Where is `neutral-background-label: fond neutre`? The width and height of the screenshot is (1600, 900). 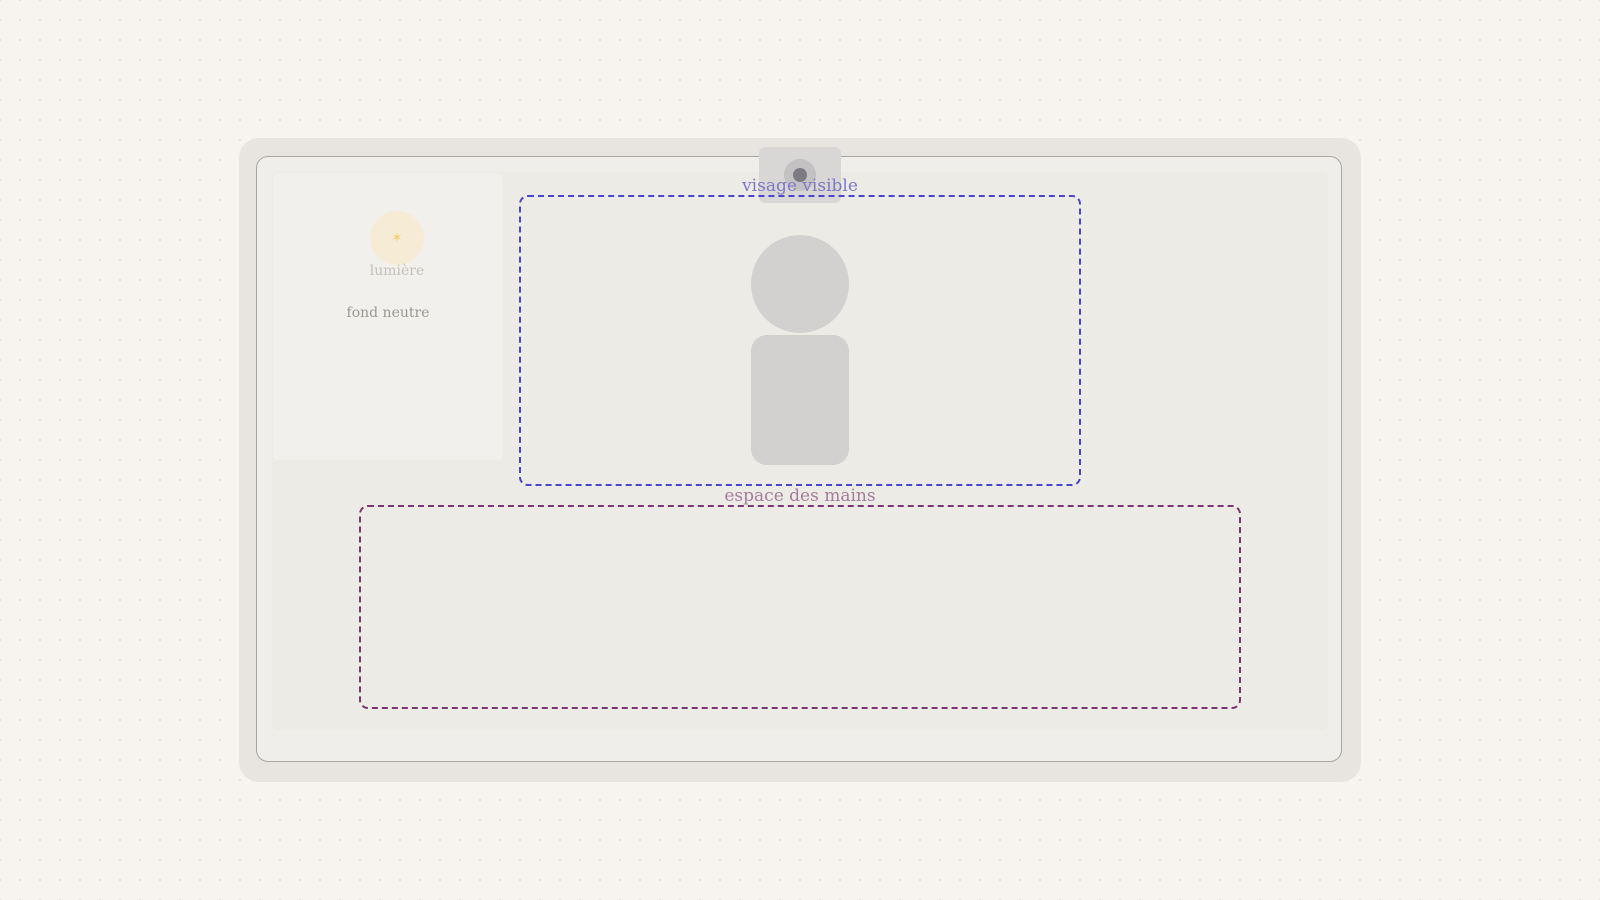
neutral-background-label: fond neutre is located at coordinates (388, 313).